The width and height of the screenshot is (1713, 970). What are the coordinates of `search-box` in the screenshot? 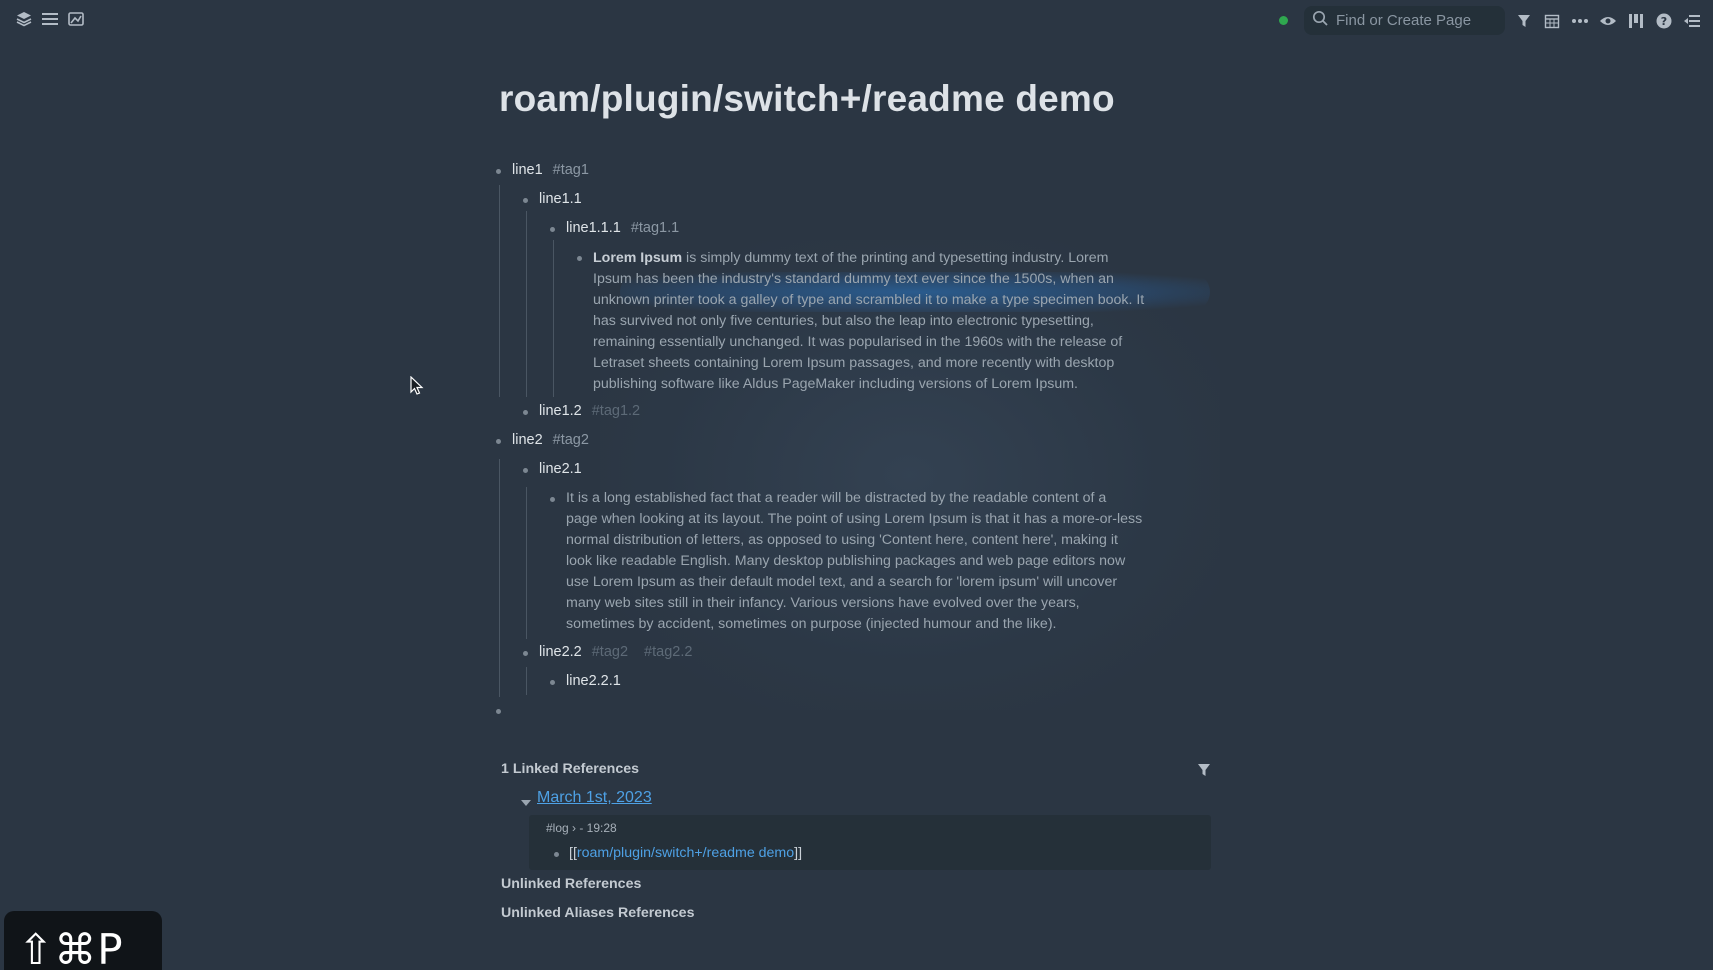 It's located at (1404, 20).